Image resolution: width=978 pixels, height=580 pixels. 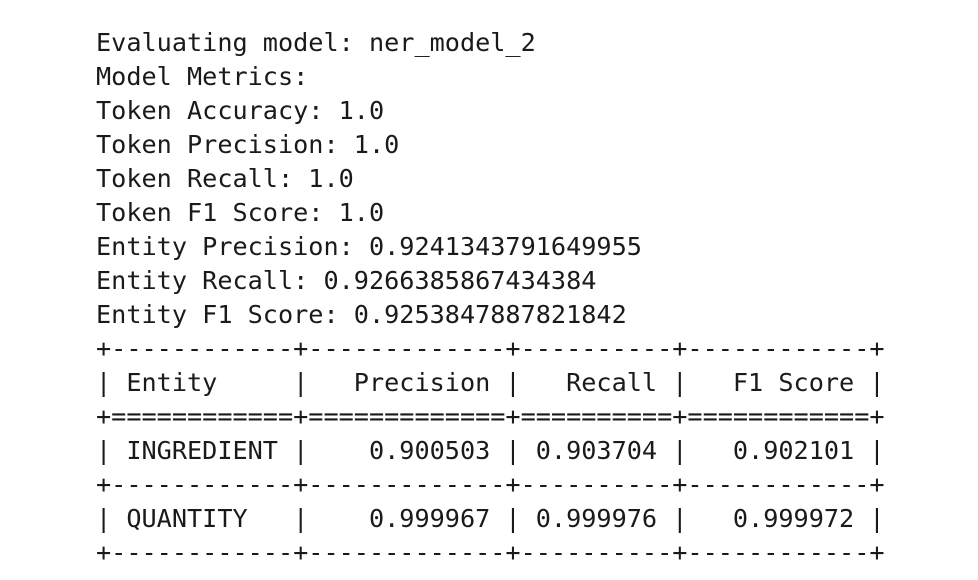 I want to click on evaluating-model-line: Evaluating model: ner_model_2, so click(x=316, y=42).